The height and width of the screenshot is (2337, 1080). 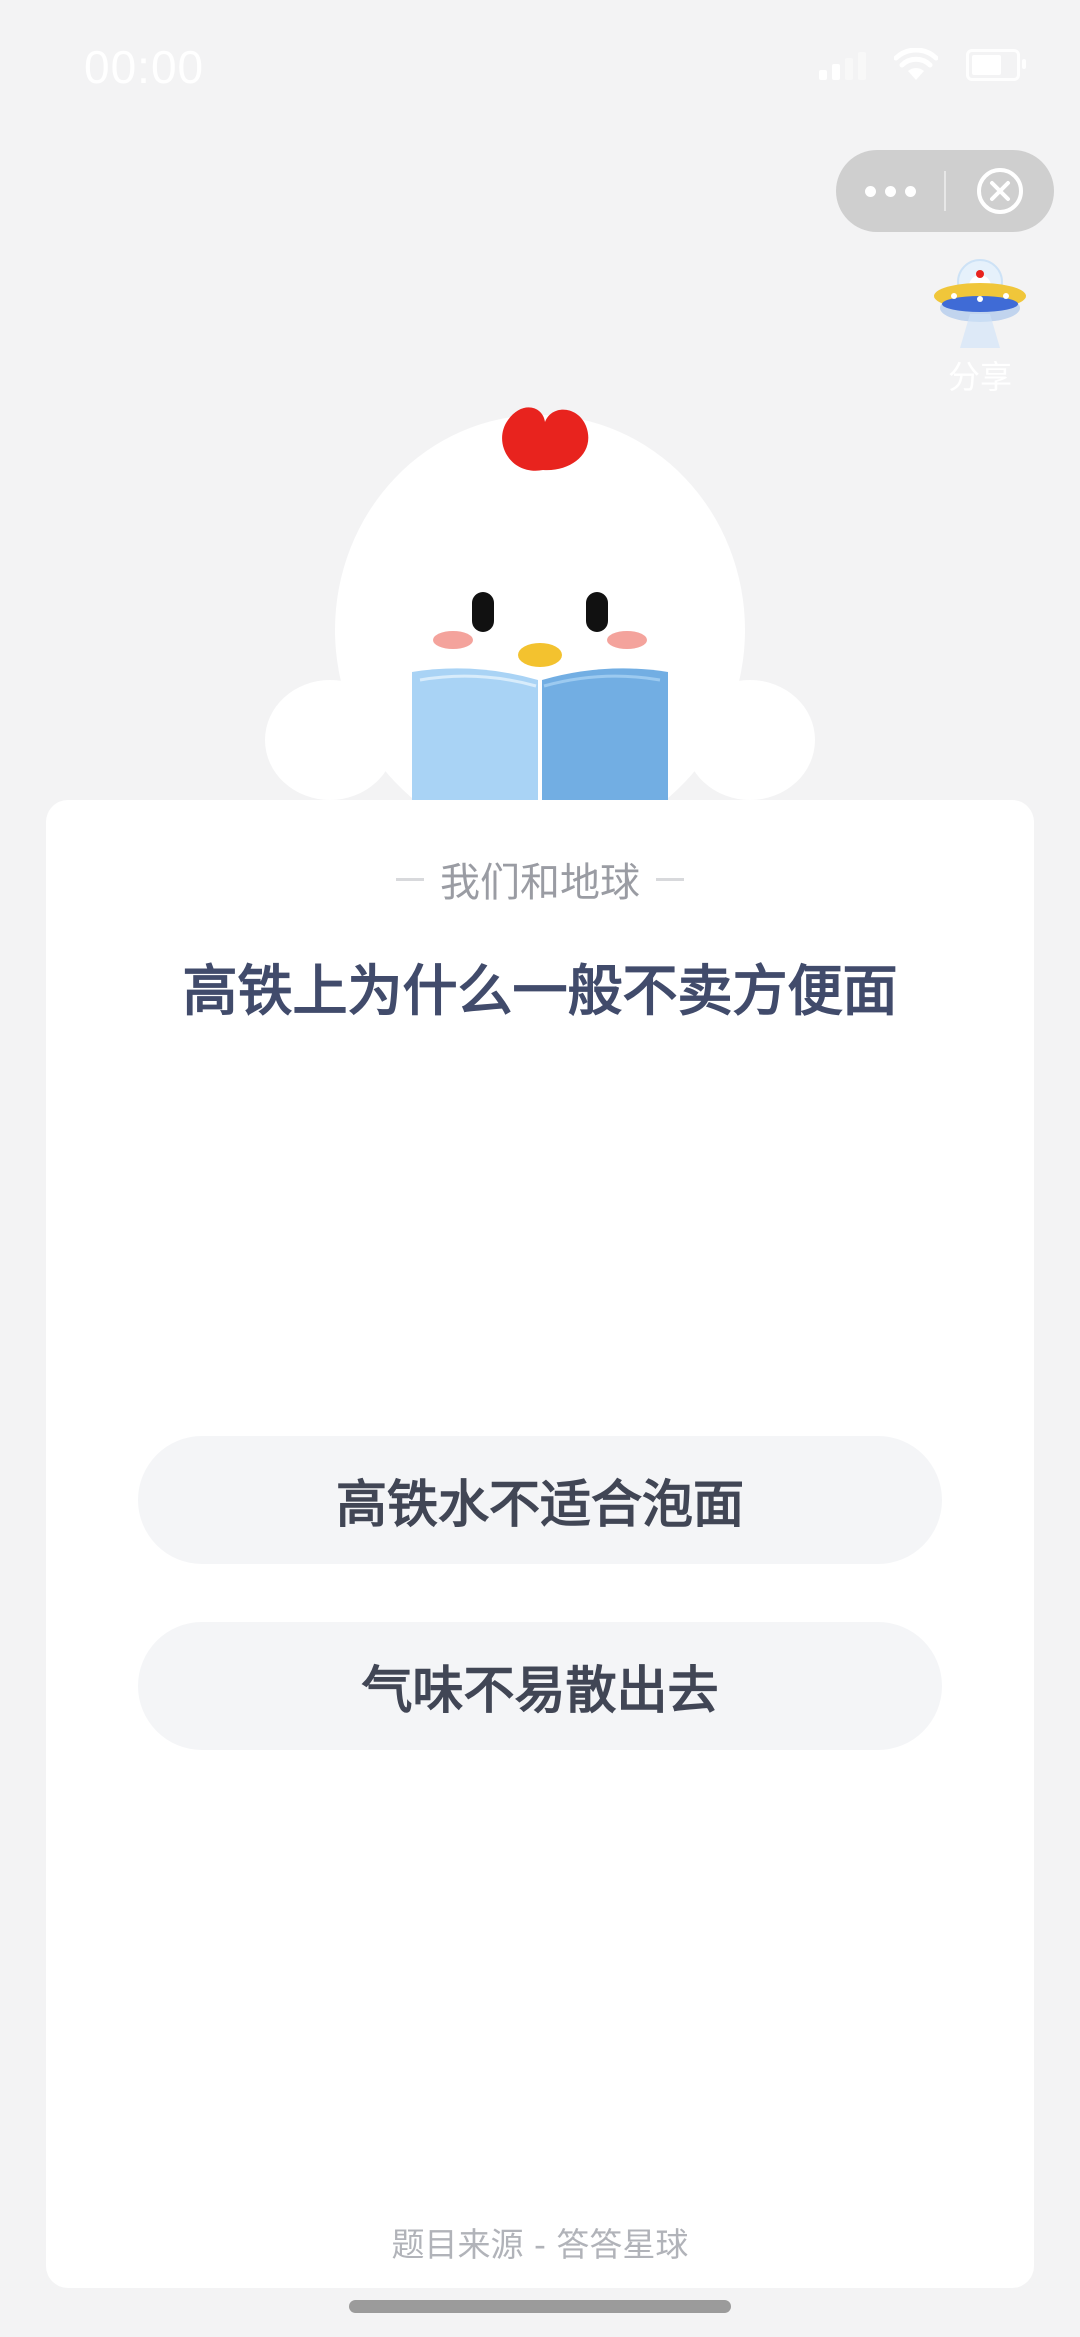 I want to click on share-button: 分享, so click(x=980, y=323).